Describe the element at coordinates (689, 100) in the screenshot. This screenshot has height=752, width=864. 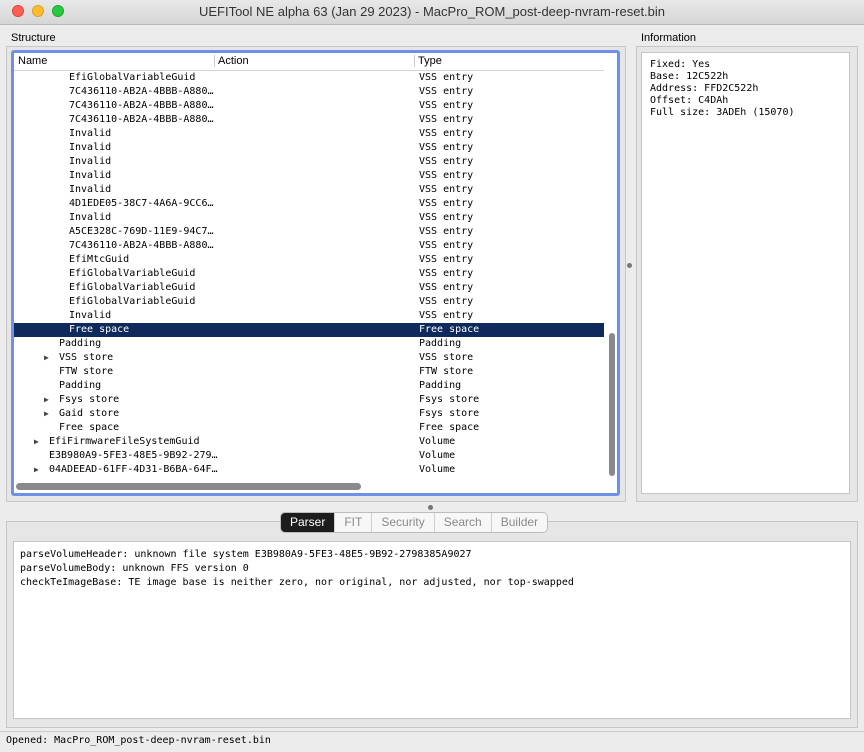
I see `info-line: Offset: C4DAh` at that location.